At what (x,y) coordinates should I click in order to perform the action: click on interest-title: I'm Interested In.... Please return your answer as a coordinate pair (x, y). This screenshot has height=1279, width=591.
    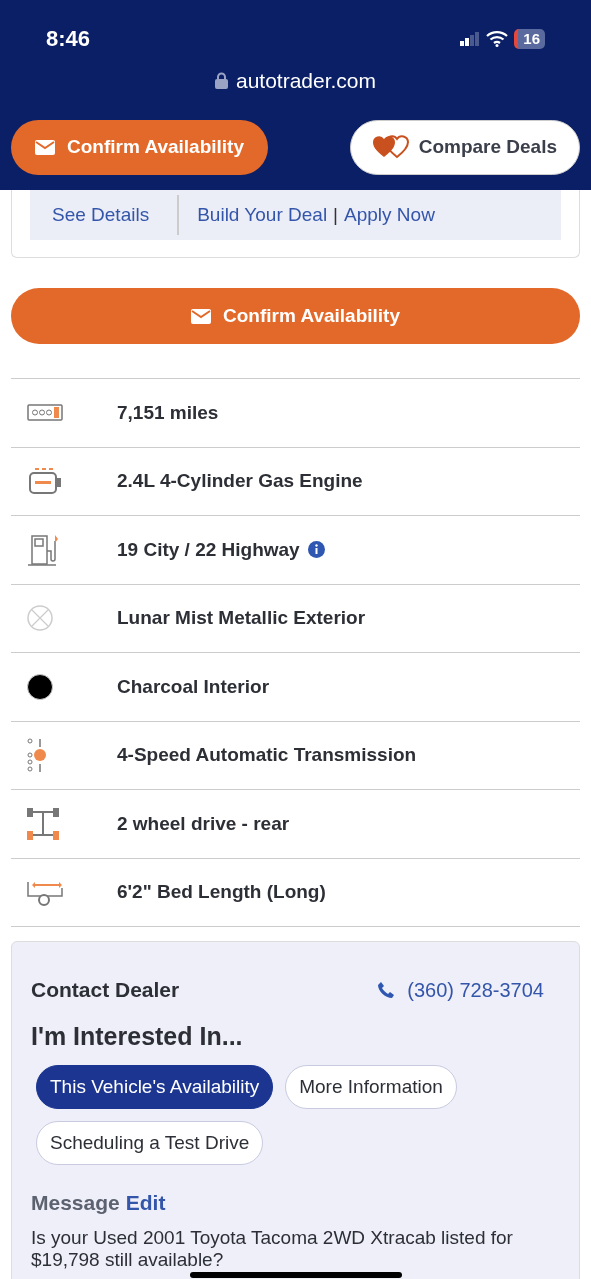
    Looking at the image, I should click on (137, 1036).